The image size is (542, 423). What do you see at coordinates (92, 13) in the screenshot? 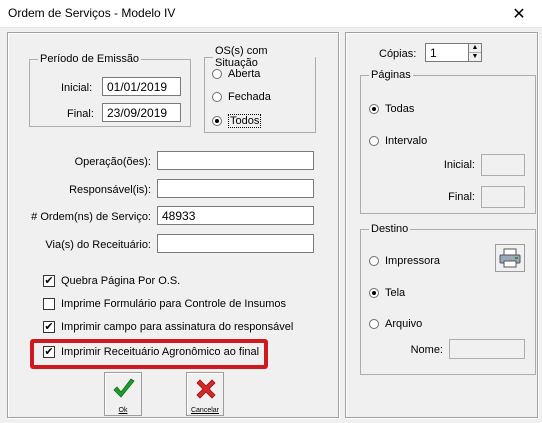
I see `window-title: Ordem de Serviços - Modelo IV` at bounding box center [92, 13].